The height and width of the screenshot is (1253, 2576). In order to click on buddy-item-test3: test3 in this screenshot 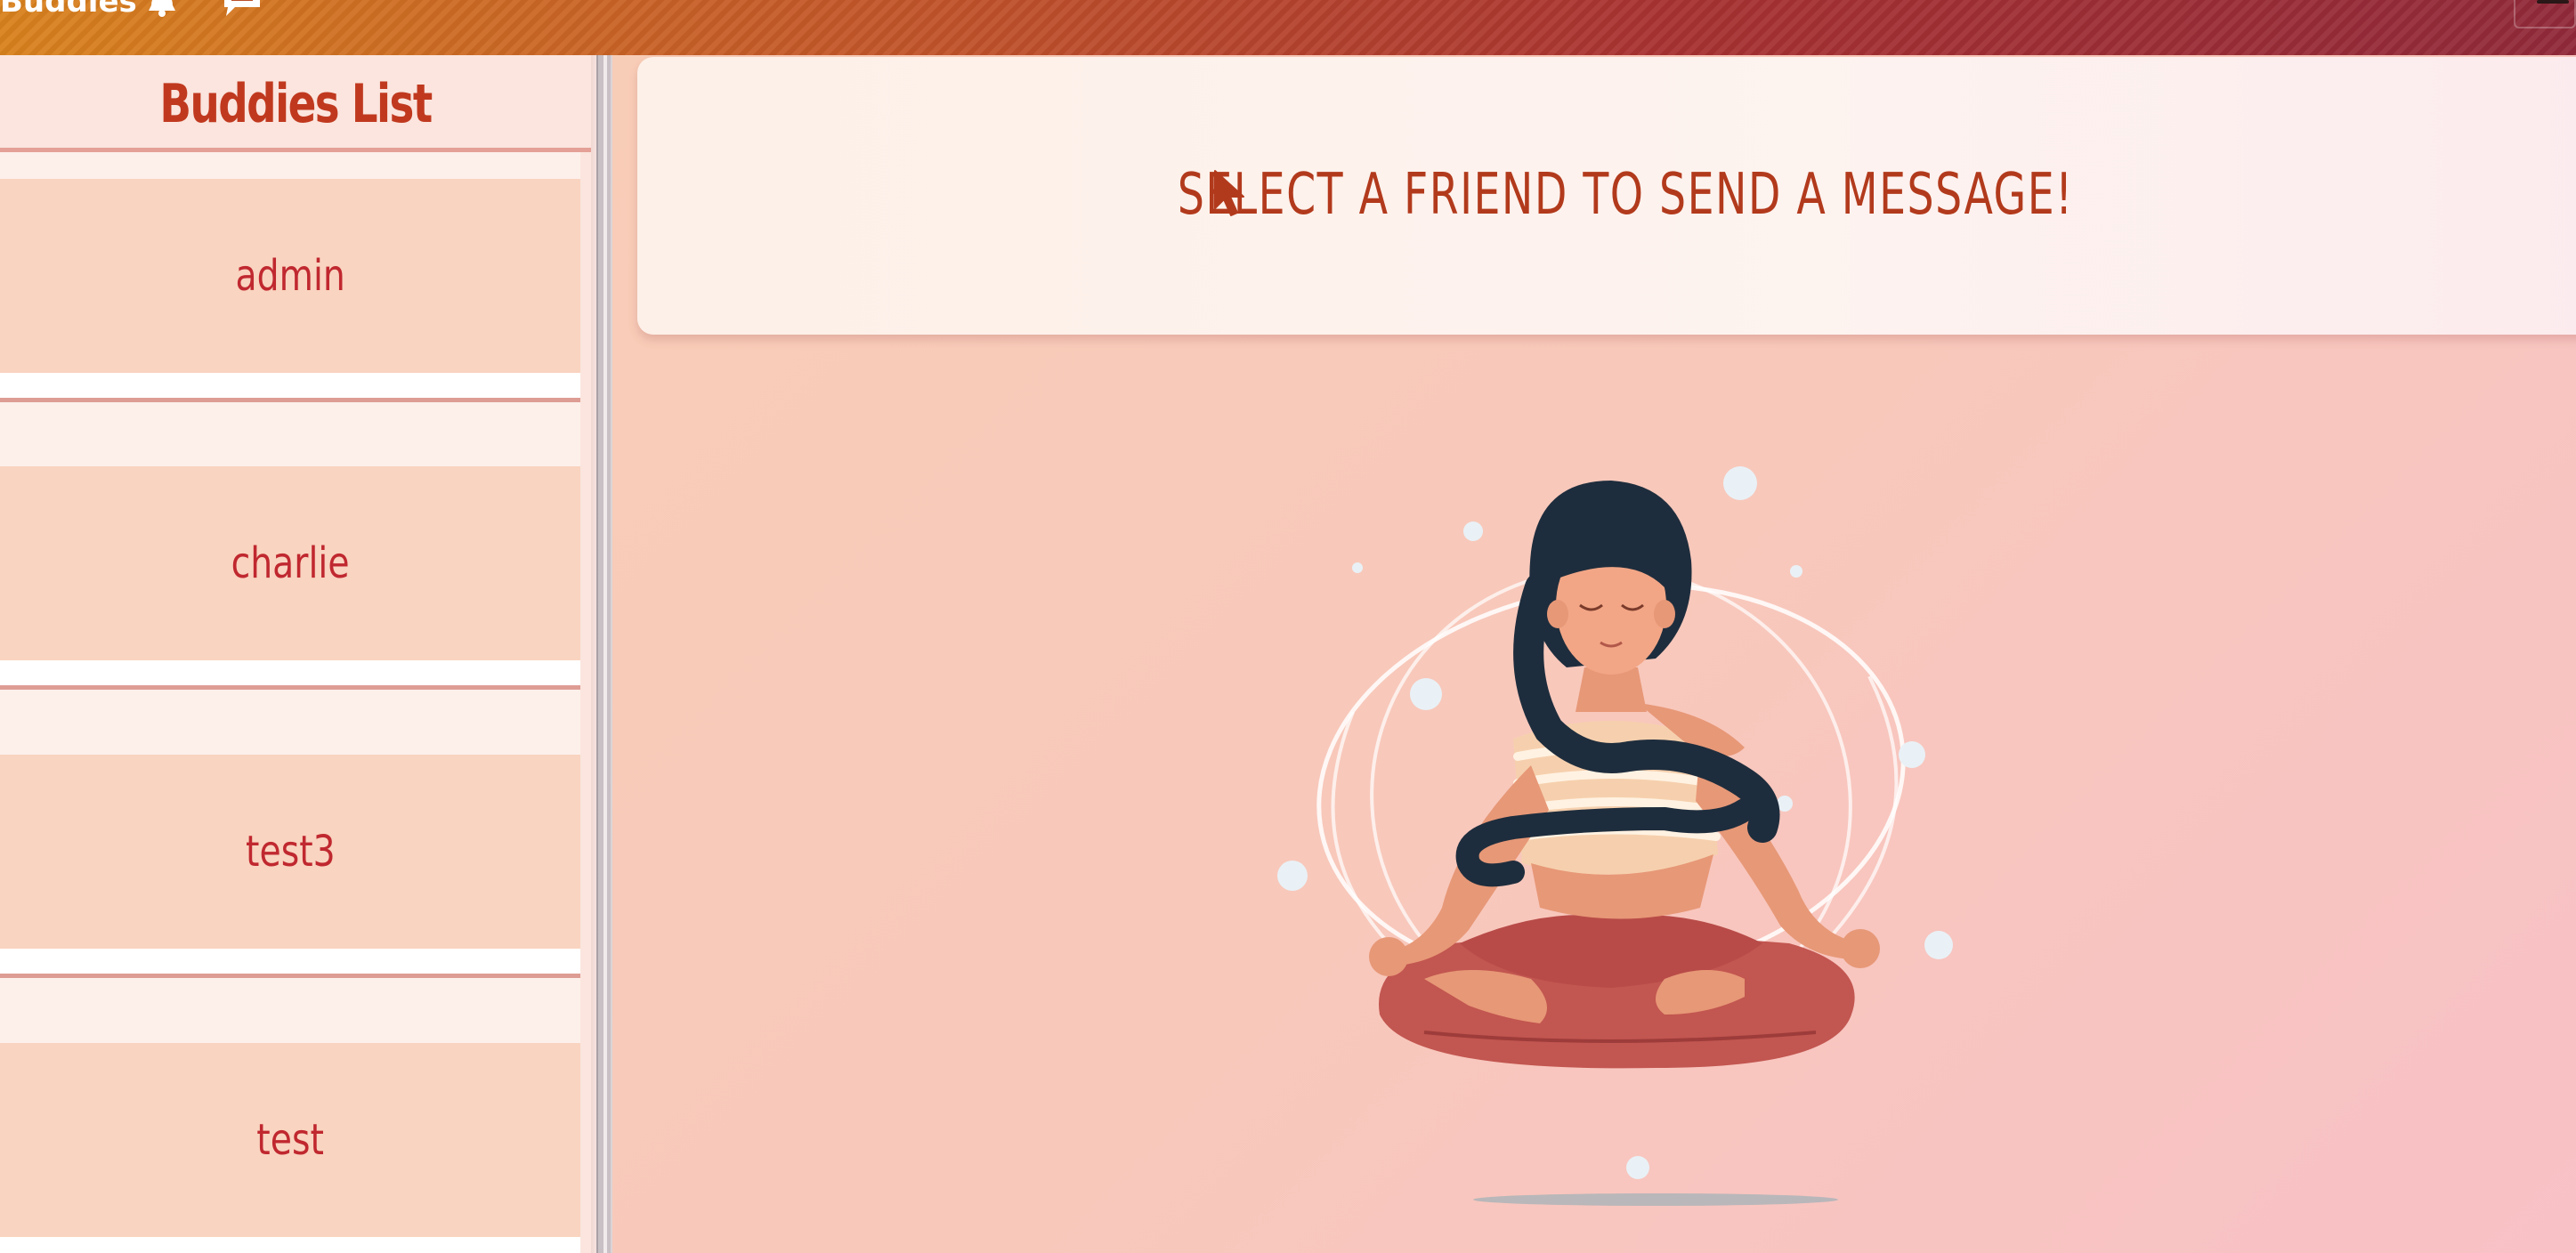, I will do `click(290, 852)`.